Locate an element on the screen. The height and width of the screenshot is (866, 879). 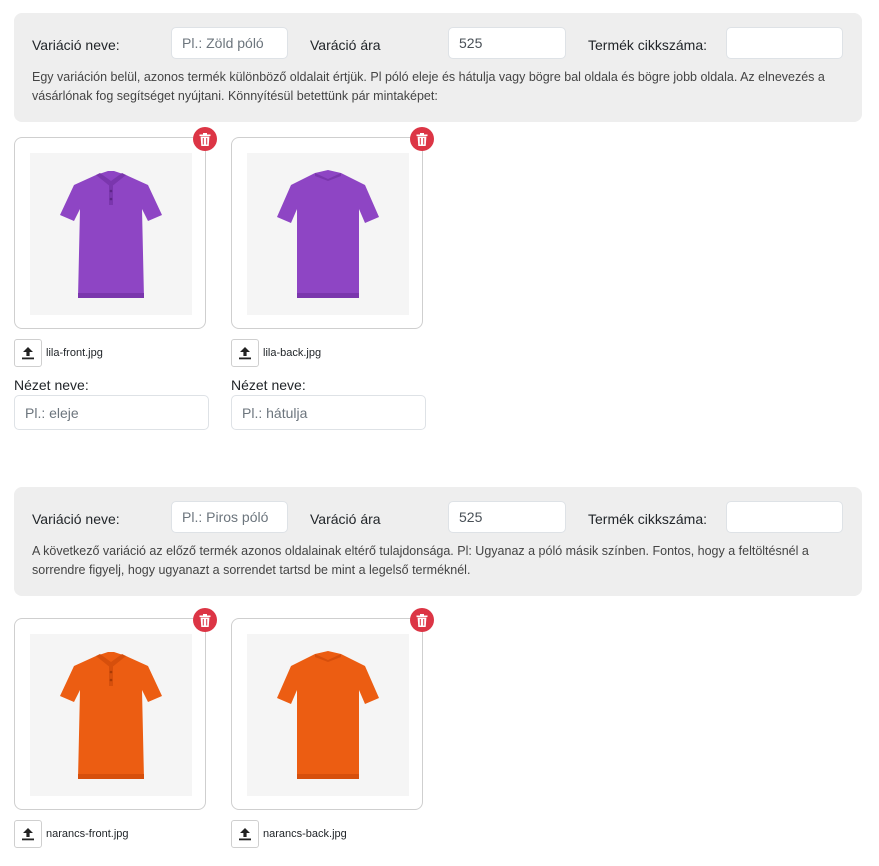
orange-polo-front-image is located at coordinates (111, 715).